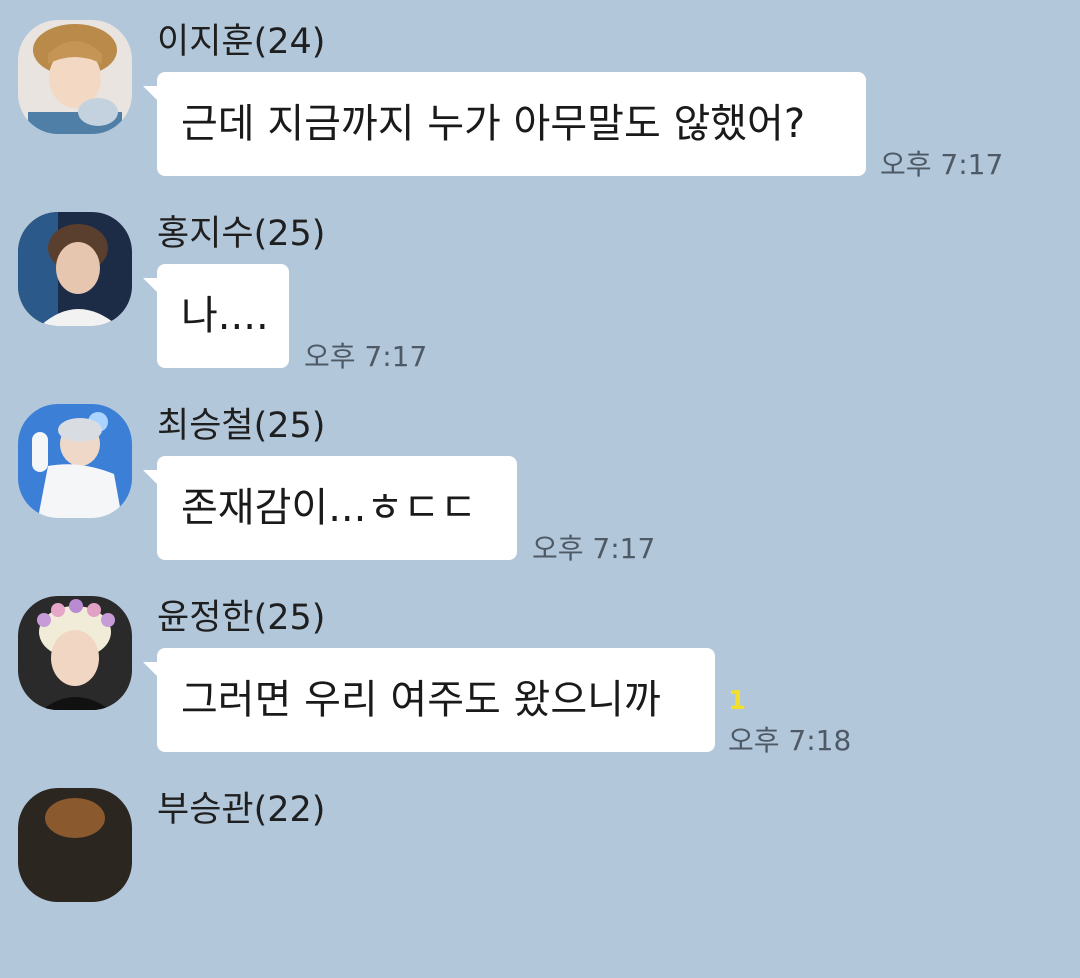 This screenshot has width=1080, height=978. Describe the element at coordinates (241, 810) in the screenshot. I see `sender-name: 부승관(22)` at that location.